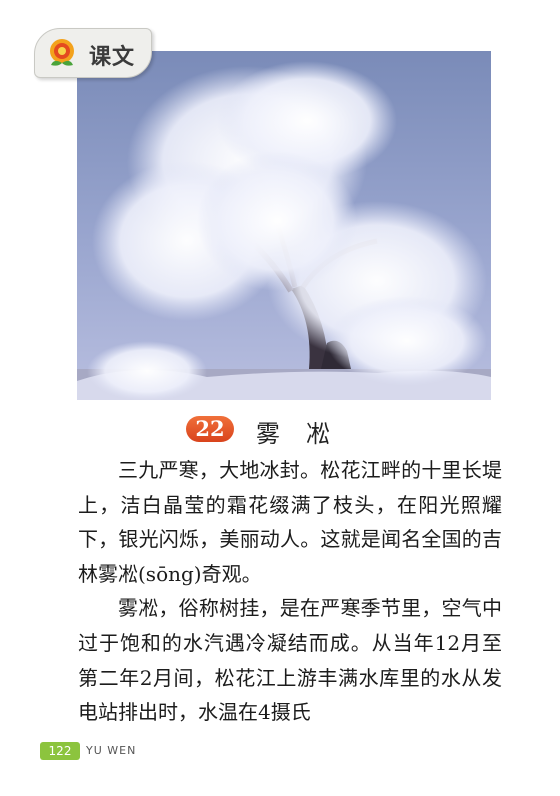 This screenshot has height=796, width=560. I want to click on section-badge: 课文, so click(93, 53).